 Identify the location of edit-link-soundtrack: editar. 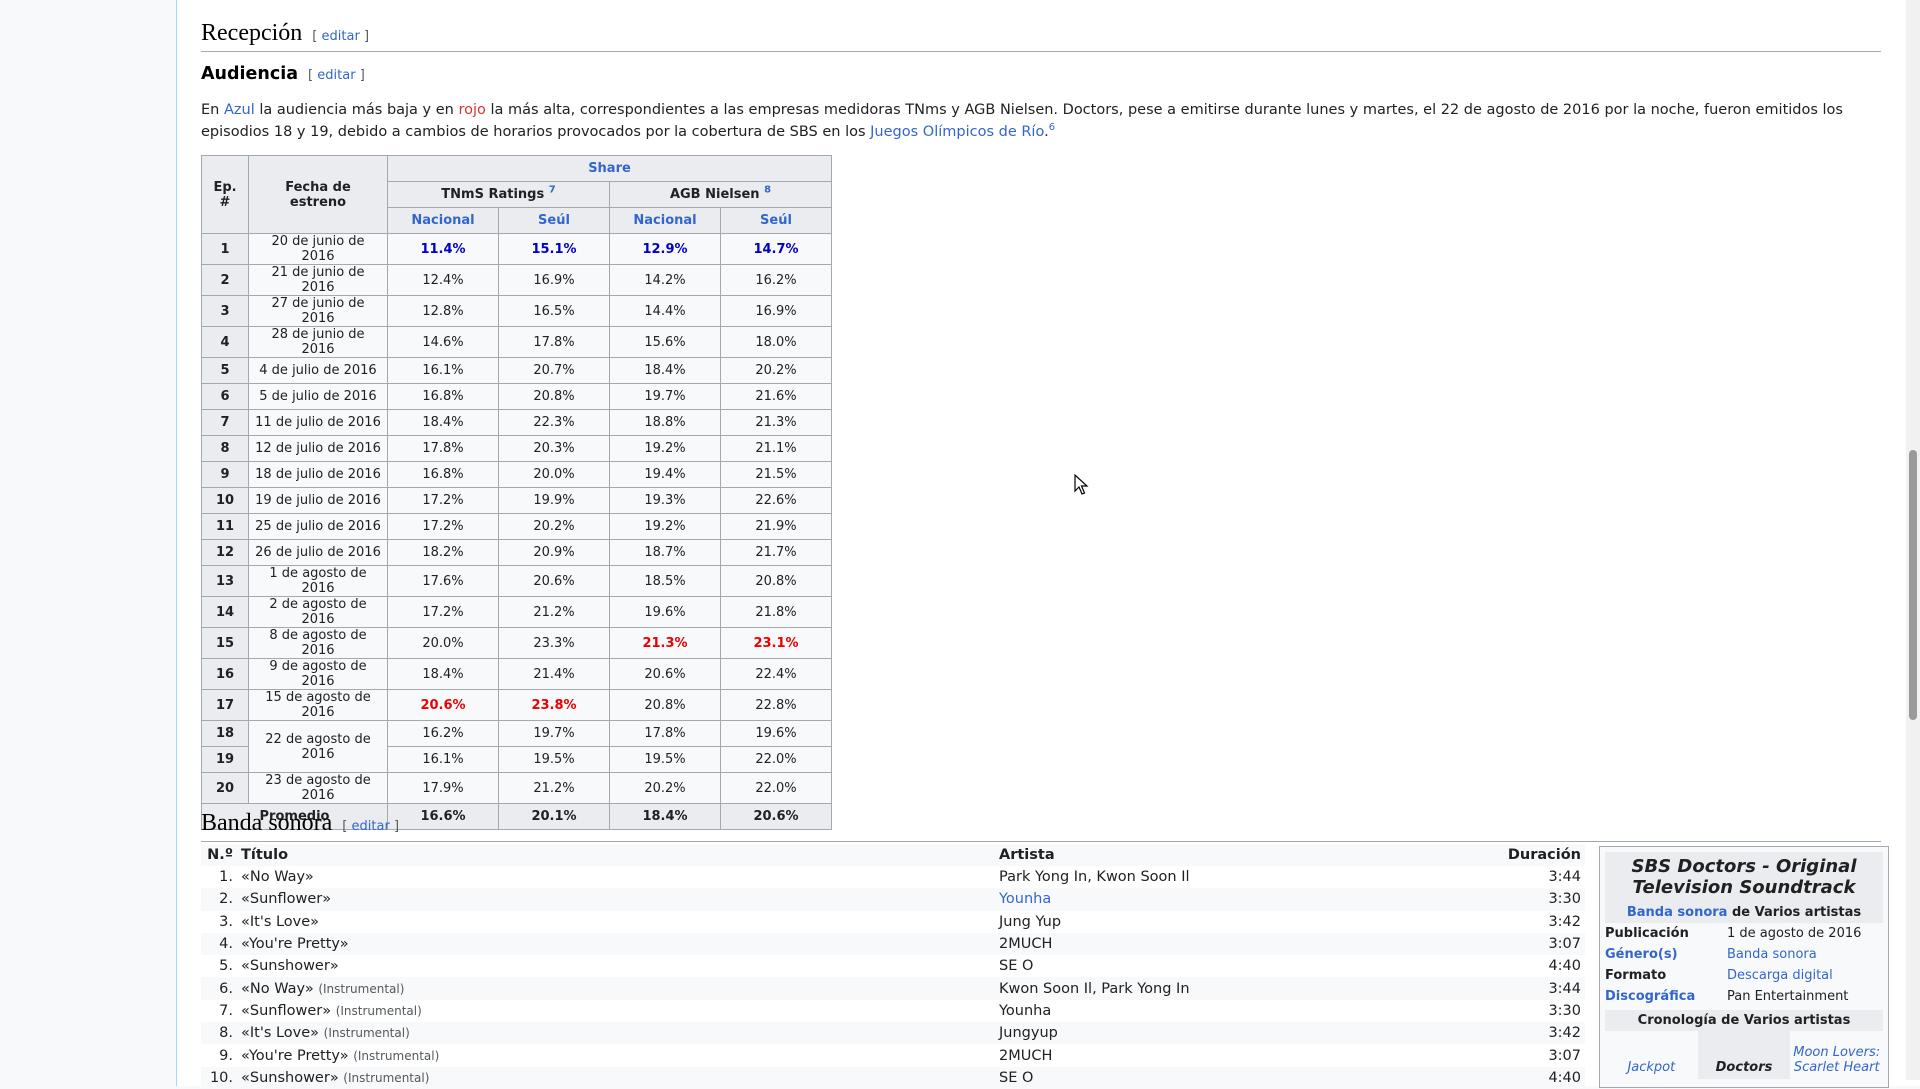
(371, 826).